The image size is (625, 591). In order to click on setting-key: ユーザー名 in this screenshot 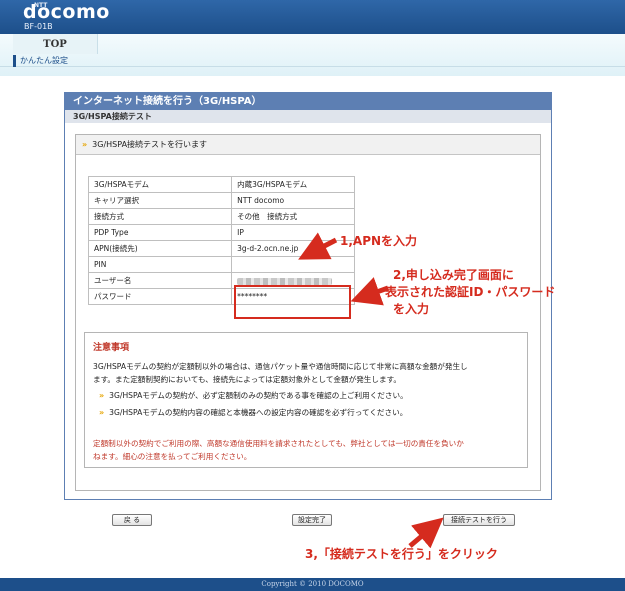, I will do `click(160, 280)`.